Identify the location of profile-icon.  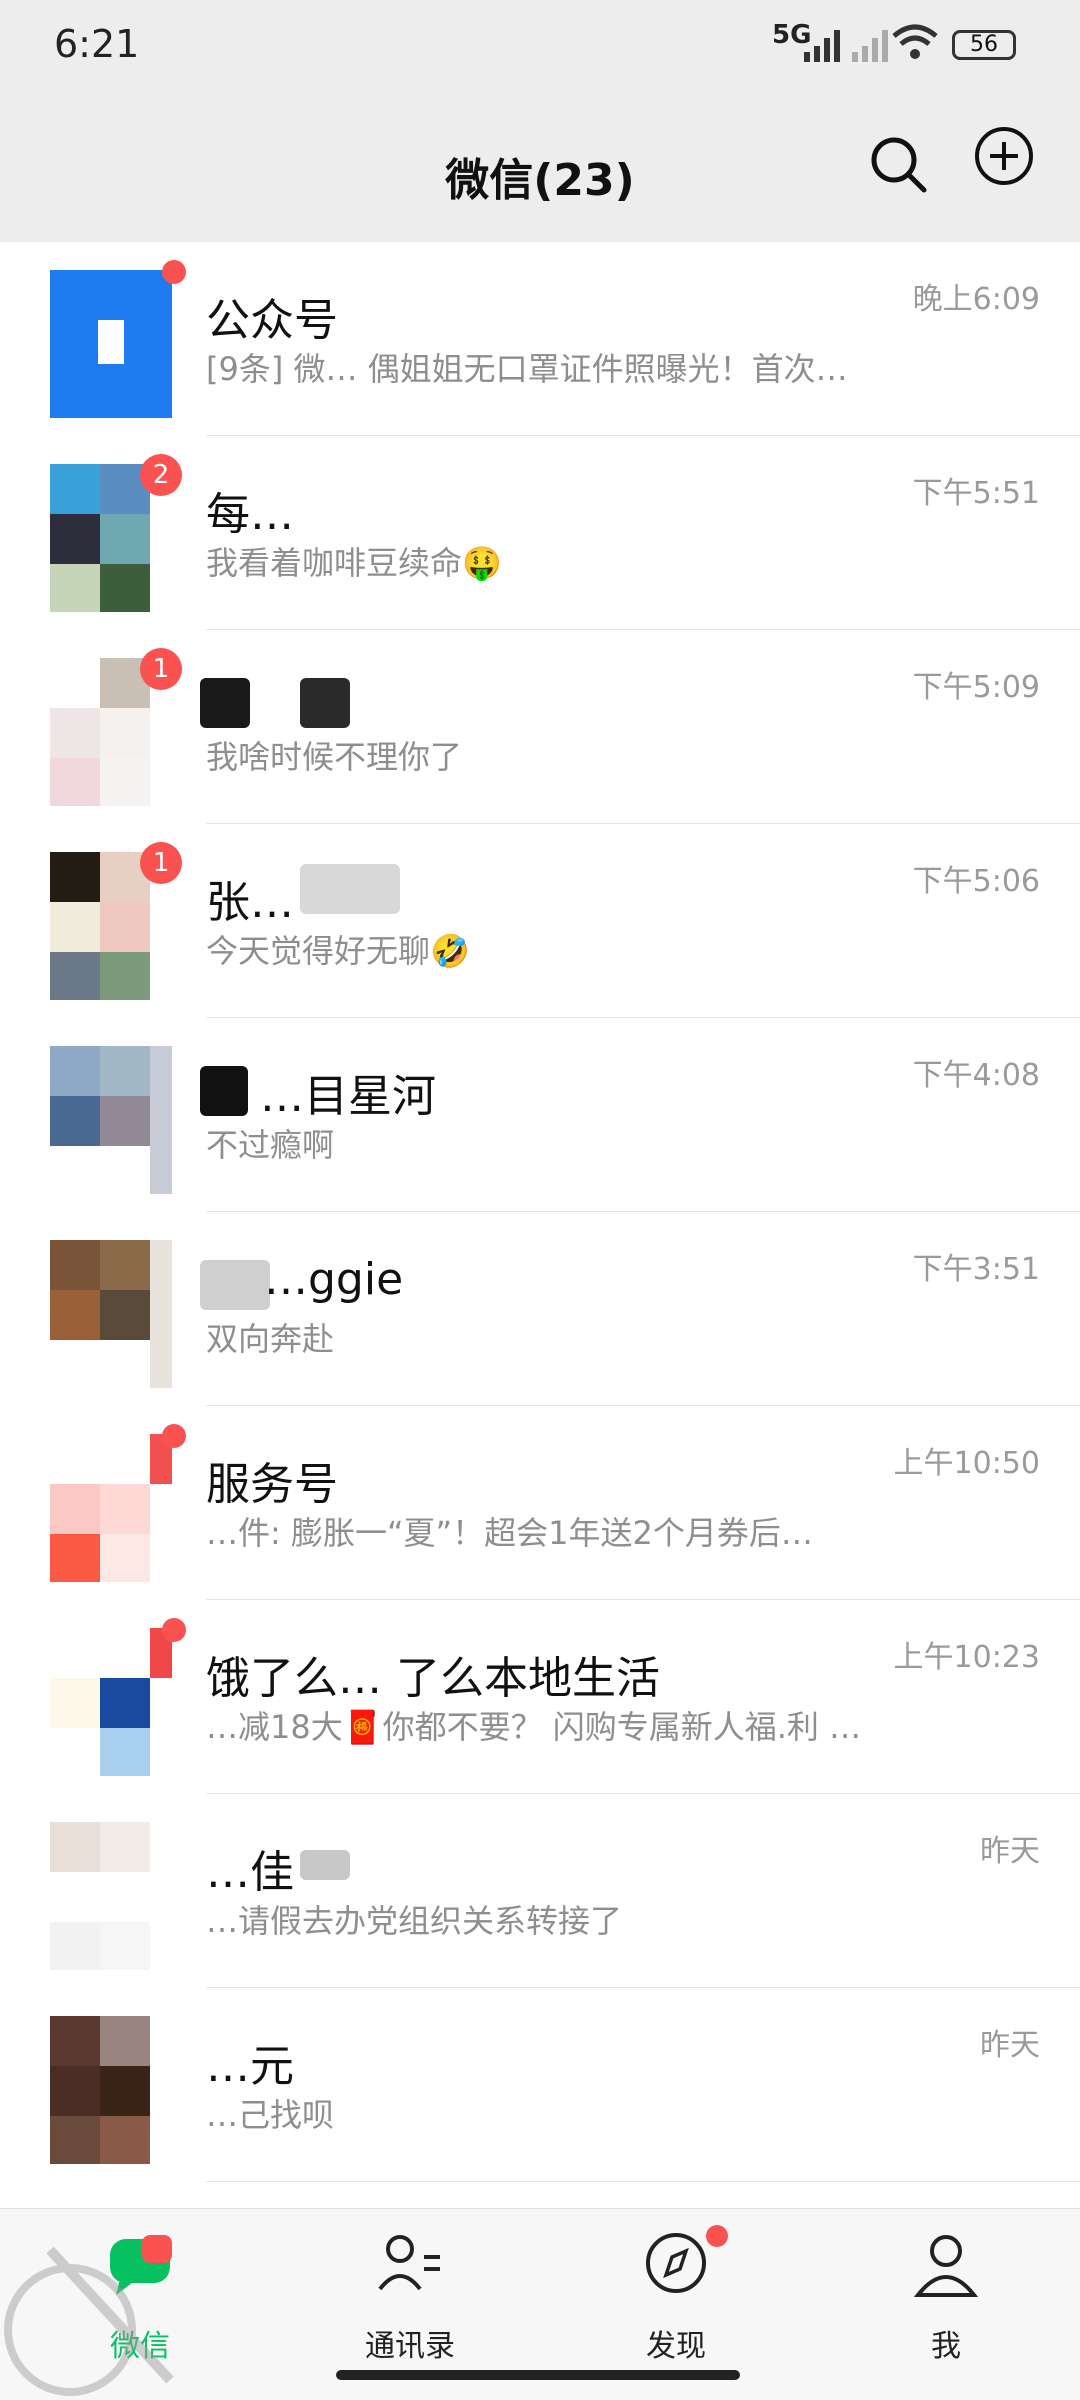
(946, 2266).